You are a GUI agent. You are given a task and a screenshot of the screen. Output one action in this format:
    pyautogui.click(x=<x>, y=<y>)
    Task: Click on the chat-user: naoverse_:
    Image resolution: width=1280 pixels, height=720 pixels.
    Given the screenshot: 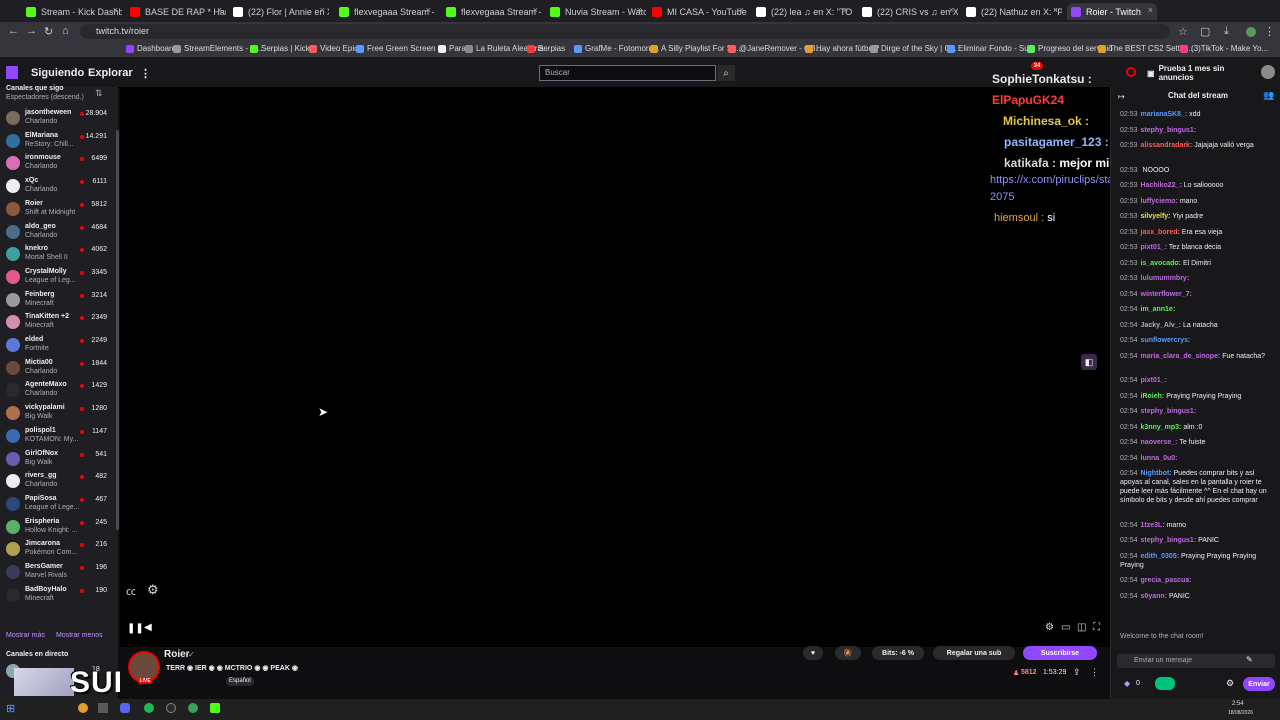 What is the action you would take?
    pyautogui.click(x=1159, y=442)
    